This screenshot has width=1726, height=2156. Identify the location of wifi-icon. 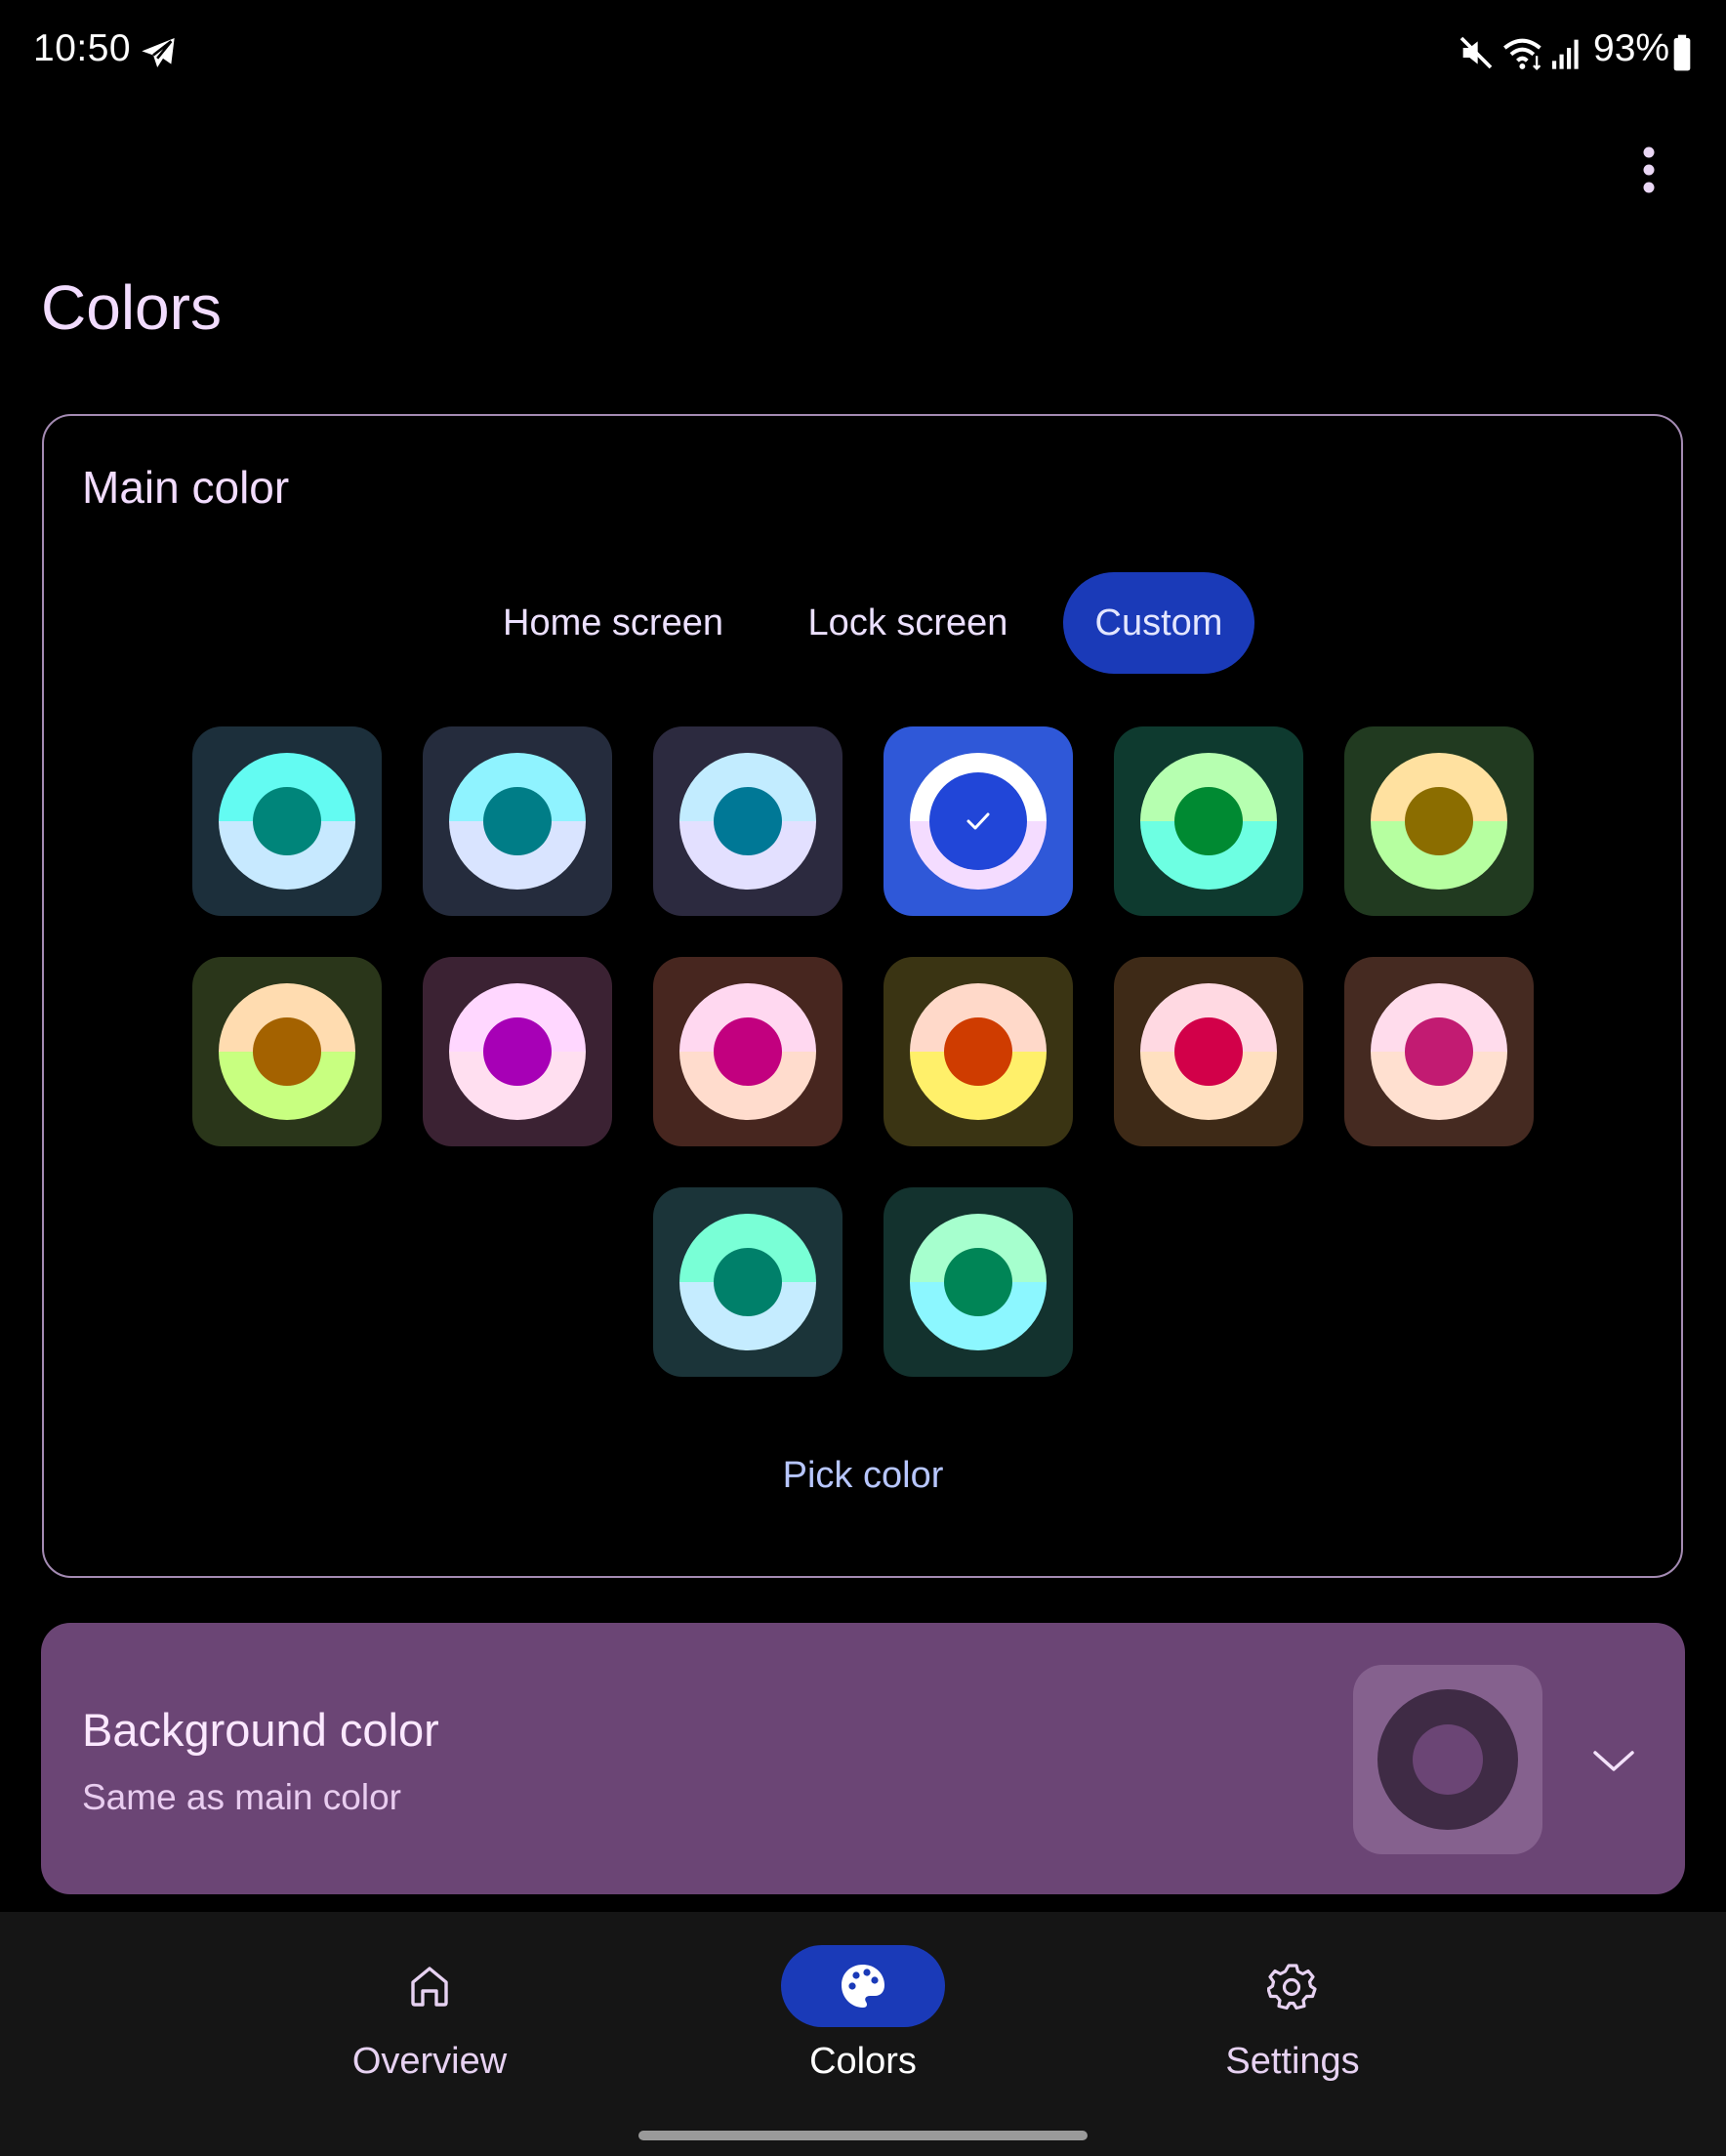
(1522, 55).